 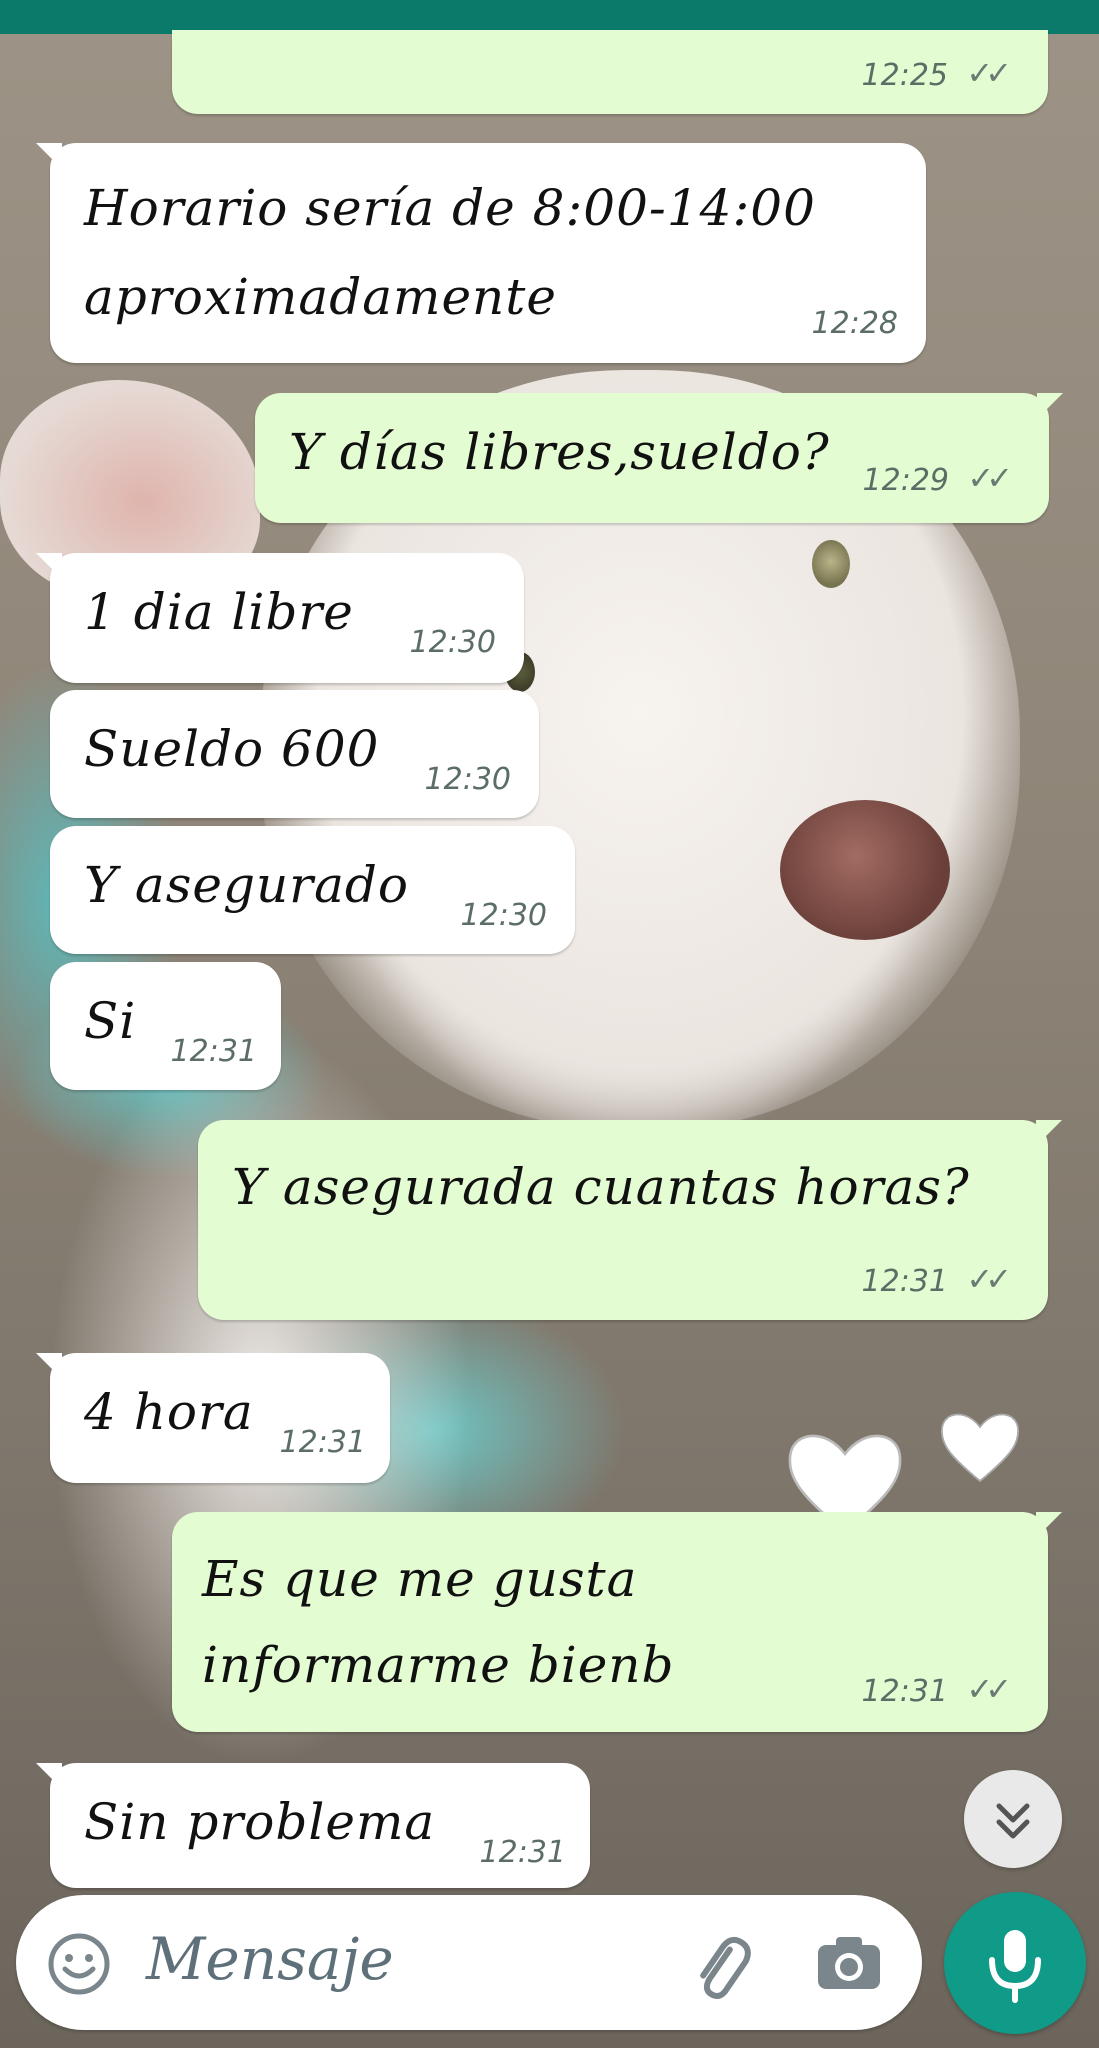 I want to click on double-chevron-down-icon, so click(x=1013, y=1821).